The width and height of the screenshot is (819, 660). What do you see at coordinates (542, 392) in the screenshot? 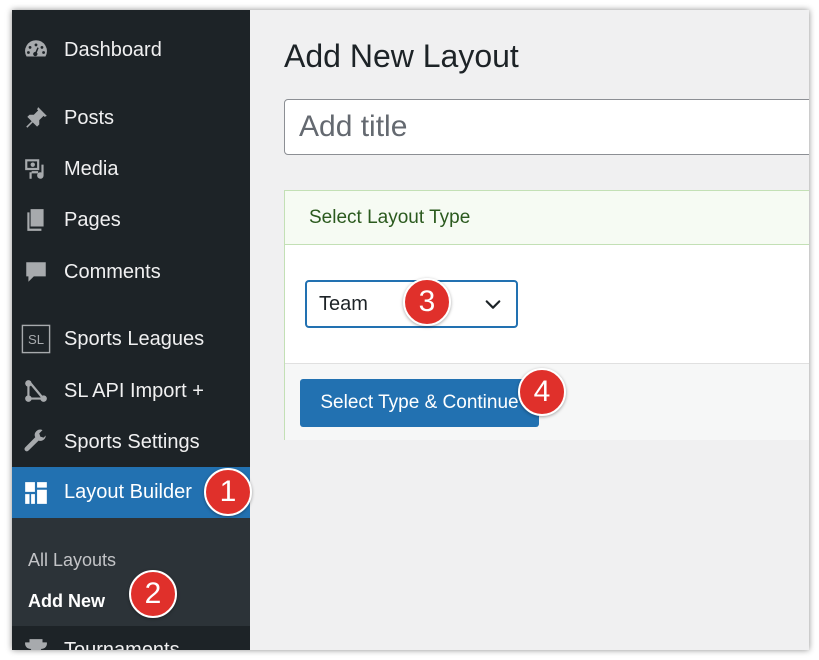
I see `step-badge-4: 4` at bounding box center [542, 392].